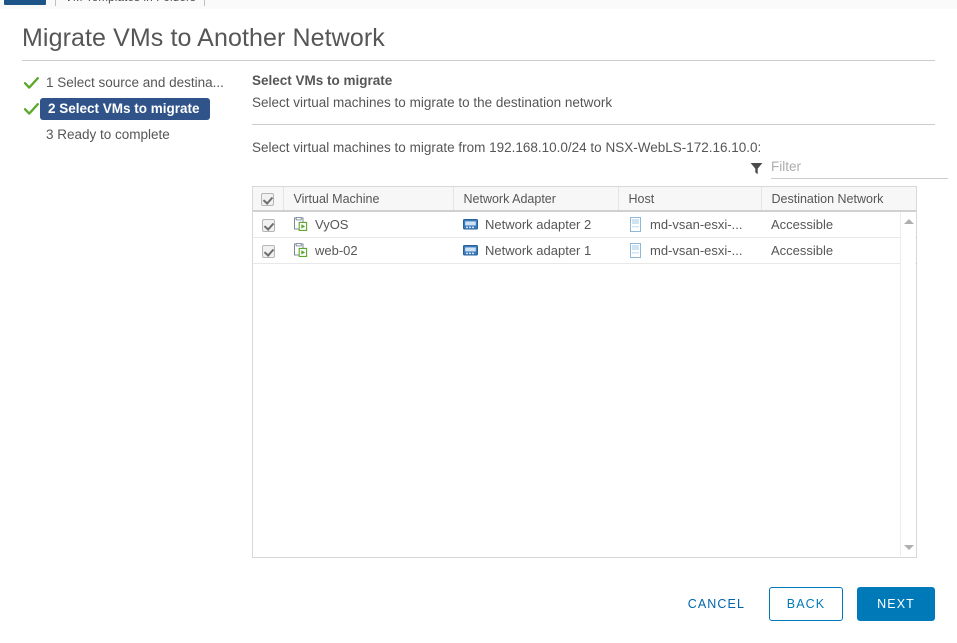  I want to click on filter-row, so click(848, 168).